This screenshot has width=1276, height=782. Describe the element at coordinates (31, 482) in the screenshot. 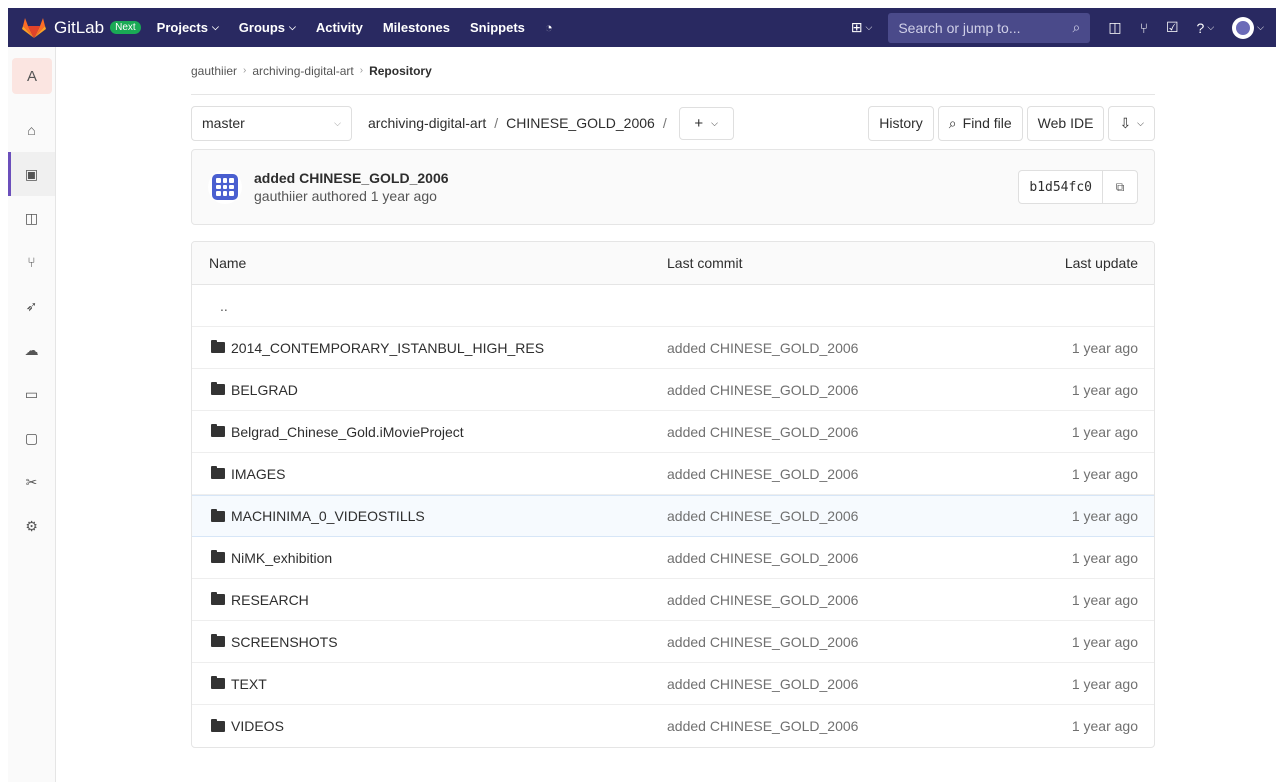

I see `snippets-icon: ✂` at that location.